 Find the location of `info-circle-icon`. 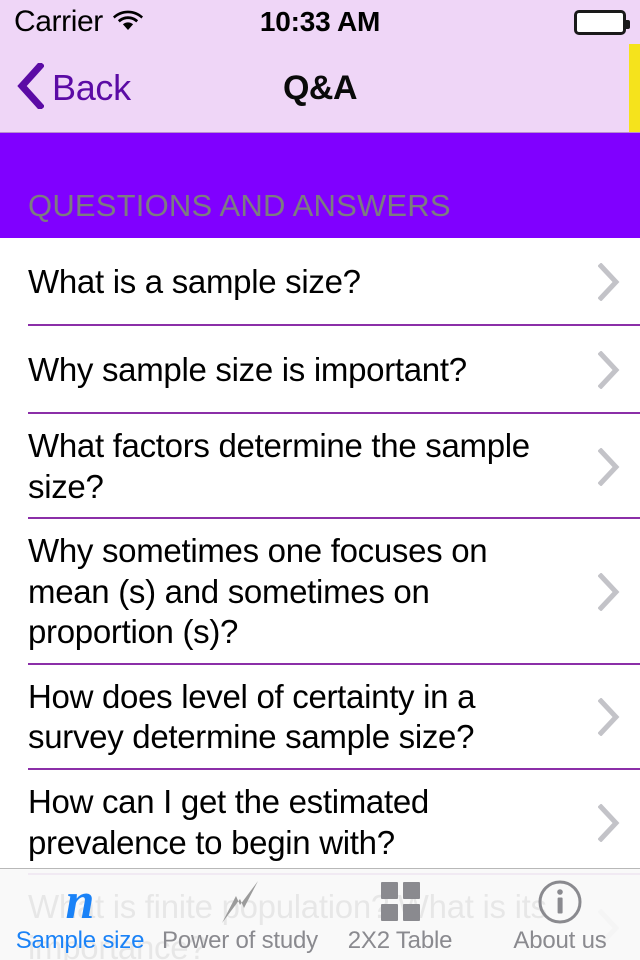

info-circle-icon is located at coordinates (560, 902).